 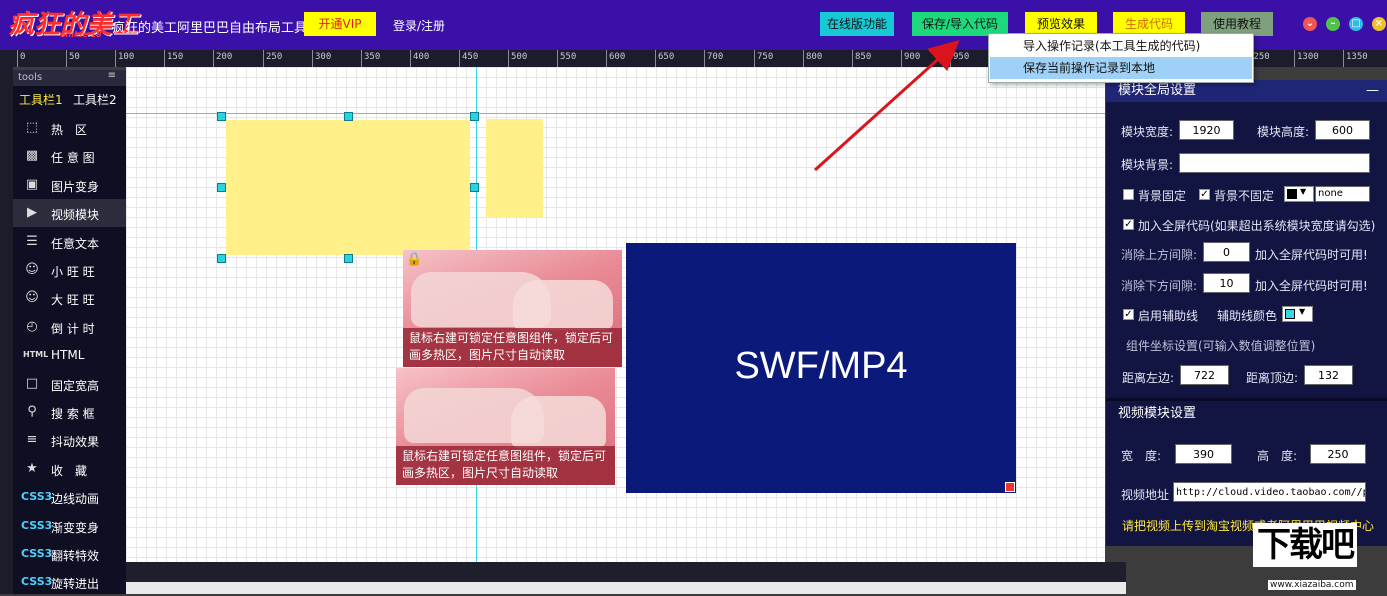 I want to click on tool-item: CSS3 边线动画, so click(x=69, y=497).